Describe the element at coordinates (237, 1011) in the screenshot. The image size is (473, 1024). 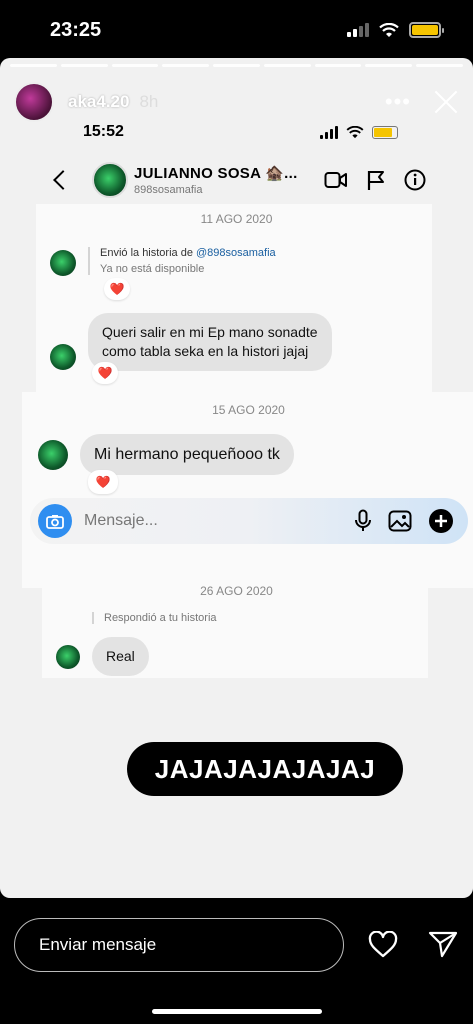
I see `home-indicator` at that location.